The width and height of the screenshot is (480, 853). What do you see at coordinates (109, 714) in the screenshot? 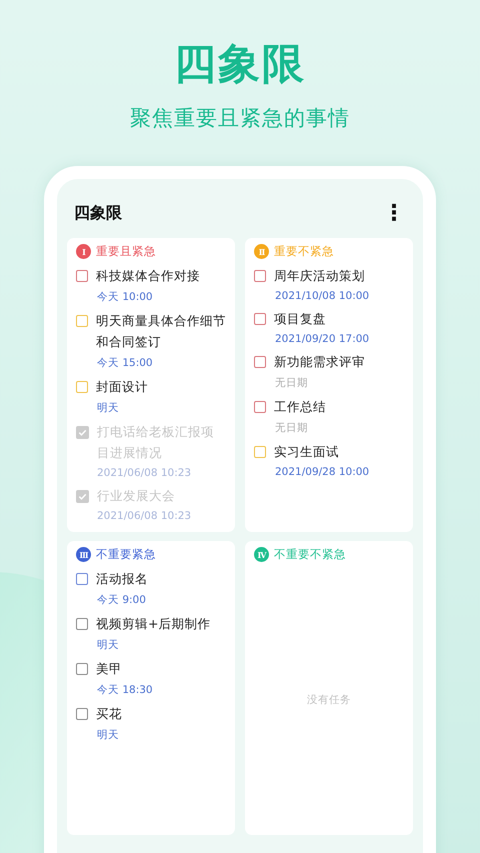
I see `task-title: 买花` at bounding box center [109, 714].